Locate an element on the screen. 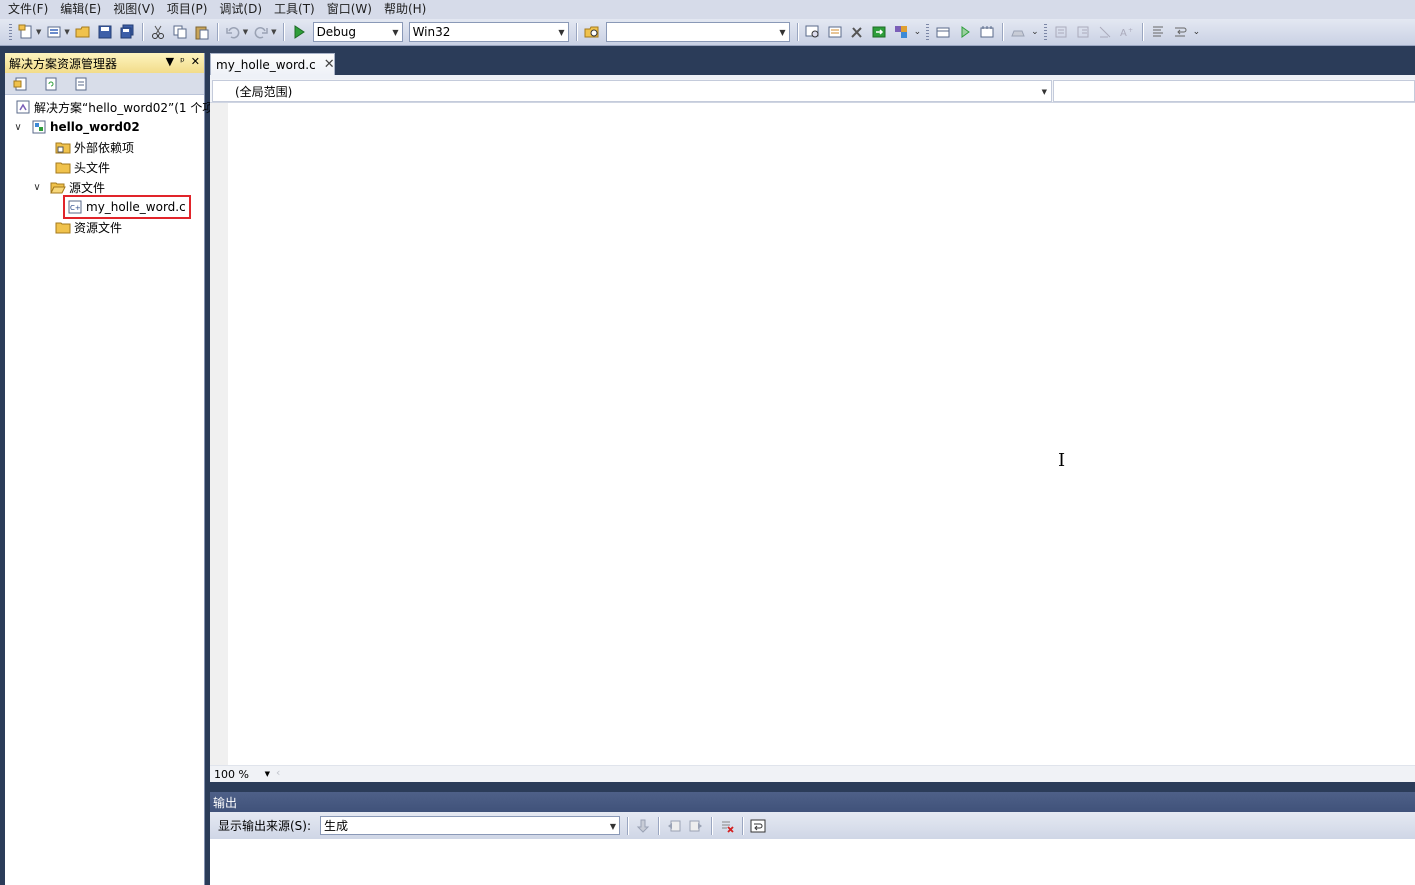  word-wrap-icon is located at coordinates (758, 826).